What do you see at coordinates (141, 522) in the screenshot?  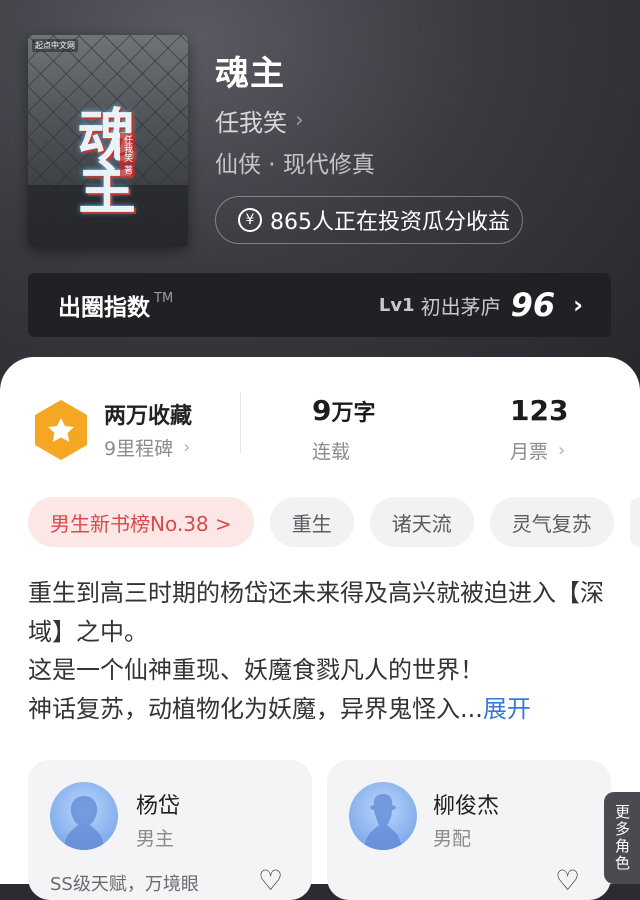 I see `tag-rank: 男生新书榜No.38 >` at bounding box center [141, 522].